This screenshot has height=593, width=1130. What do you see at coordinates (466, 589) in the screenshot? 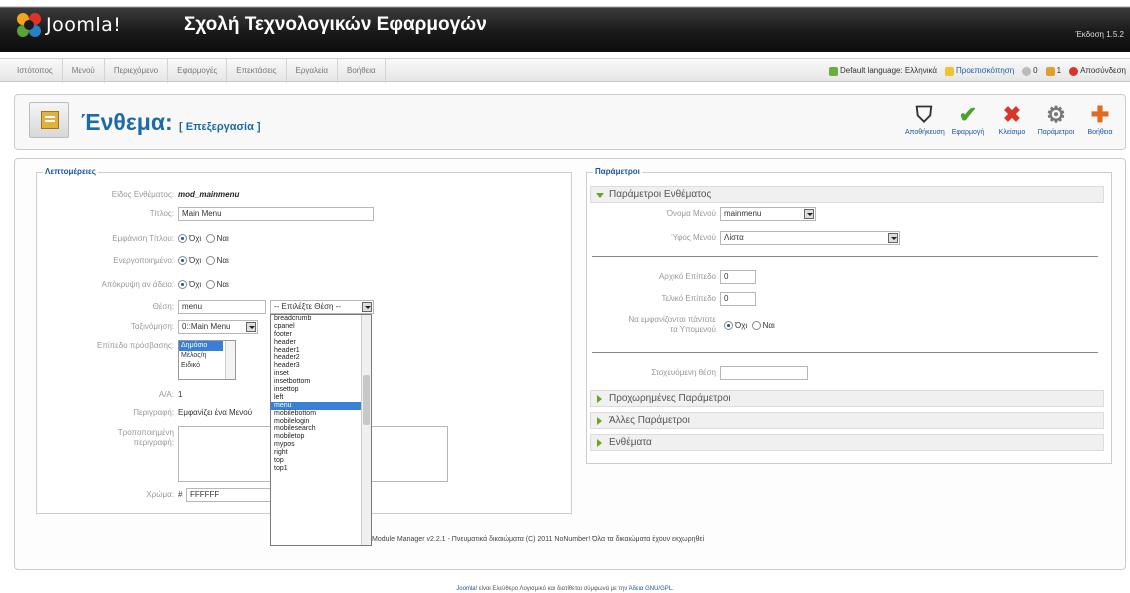
I see `joomla-link: Joomla!` at bounding box center [466, 589].